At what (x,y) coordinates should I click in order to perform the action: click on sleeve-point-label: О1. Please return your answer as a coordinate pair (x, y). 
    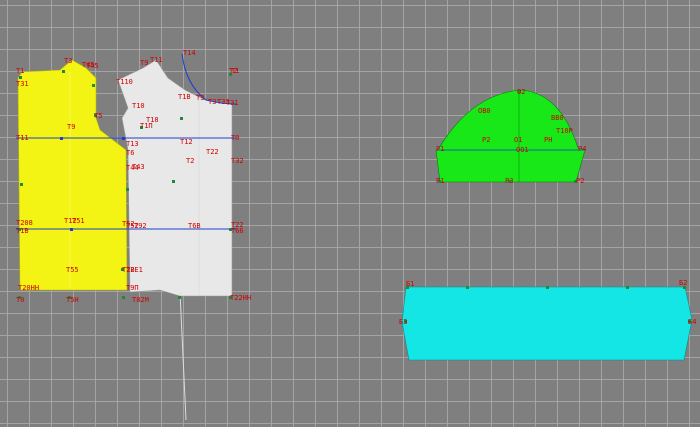
    Looking at the image, I should click on (518, 140).